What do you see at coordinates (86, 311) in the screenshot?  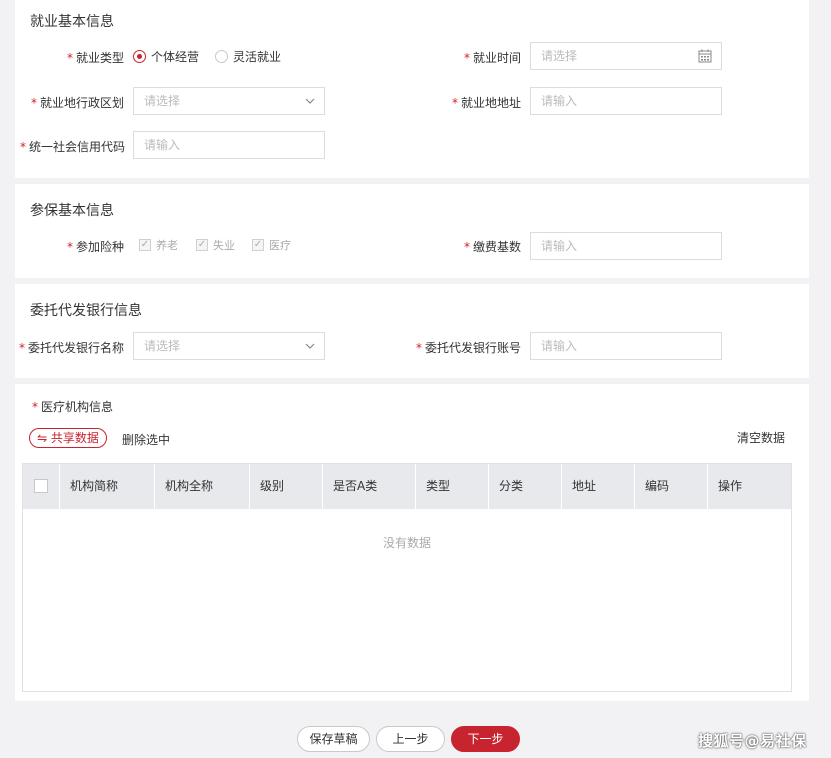 I see `section-title-bank: 委托代发银行信息` at bounding box center [86, 311].